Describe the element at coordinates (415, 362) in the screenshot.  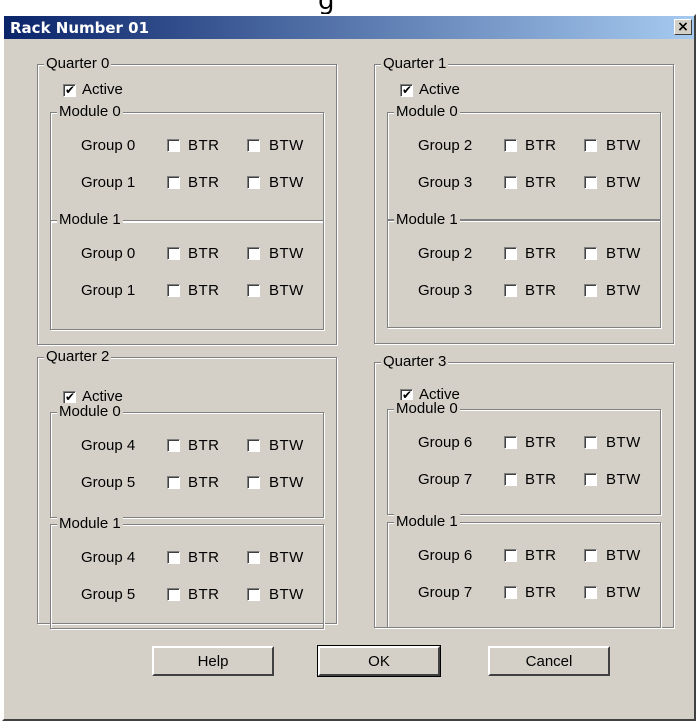
I see `quarter-title: Quarter 3` at that location.